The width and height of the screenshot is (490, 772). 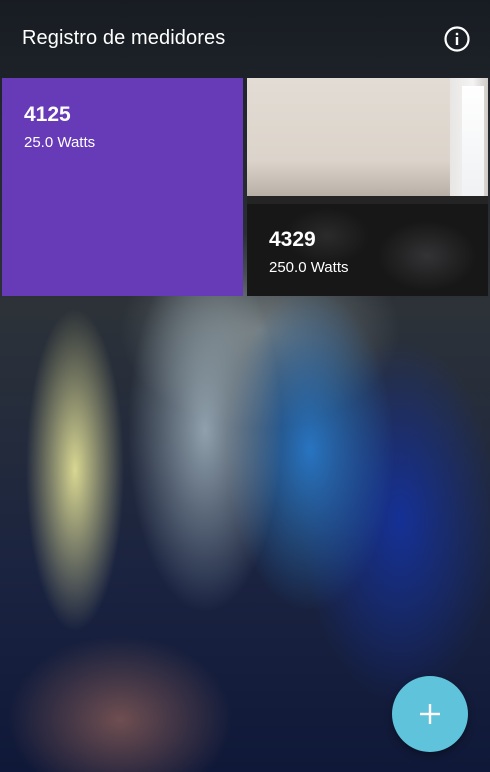 What do you see at coordinates (473, 146) in the screenshot?
I see `meter-photo-window` at bounding box center [473, 146].